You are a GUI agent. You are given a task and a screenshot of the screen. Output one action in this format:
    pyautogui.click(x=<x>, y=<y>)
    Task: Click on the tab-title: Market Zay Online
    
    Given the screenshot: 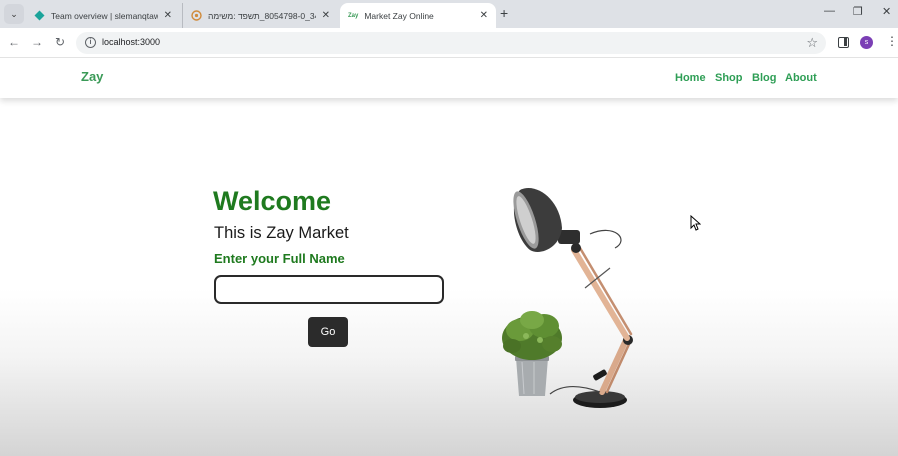 What is the action you would take?
    pyautogui.click(x=399, y=15)
    